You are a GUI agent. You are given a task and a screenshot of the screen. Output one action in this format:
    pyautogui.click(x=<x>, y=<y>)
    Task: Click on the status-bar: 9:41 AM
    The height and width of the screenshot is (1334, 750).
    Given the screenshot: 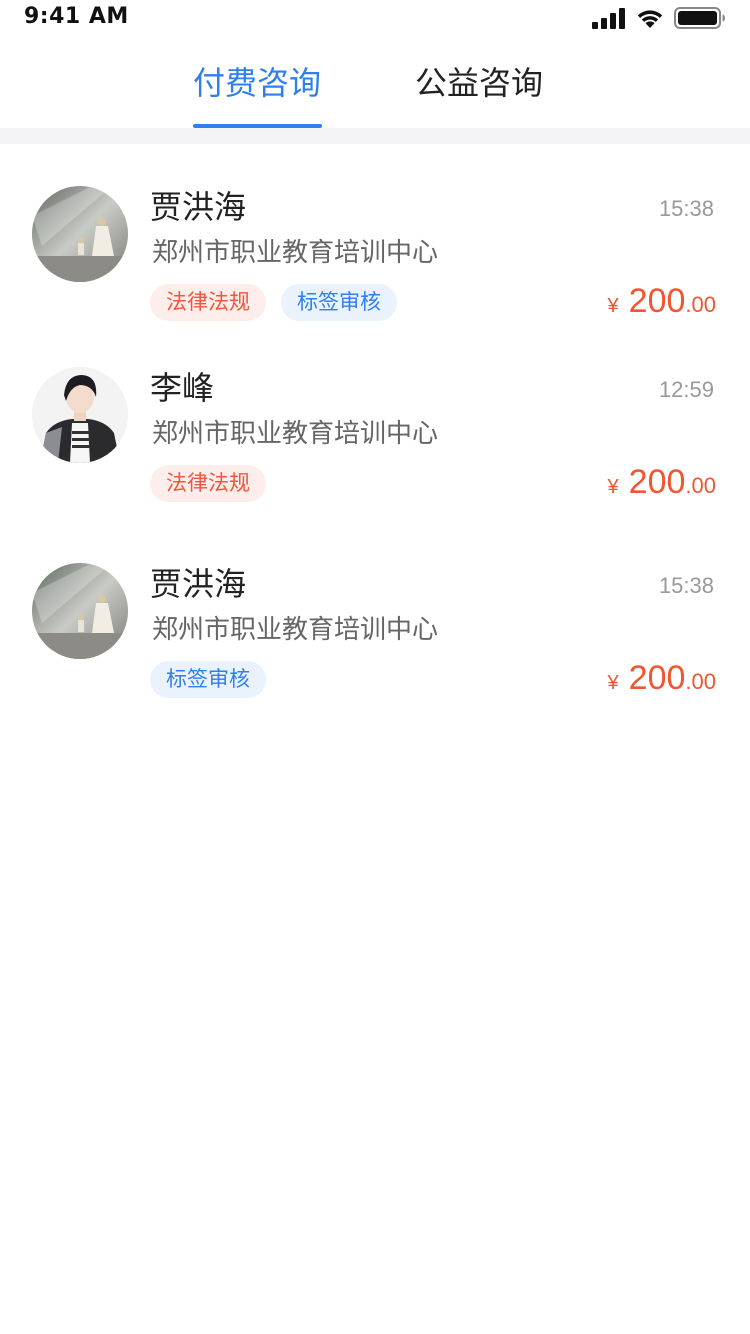 What is the action you would take?
    pyautogui.click(x=375, y=20)
    